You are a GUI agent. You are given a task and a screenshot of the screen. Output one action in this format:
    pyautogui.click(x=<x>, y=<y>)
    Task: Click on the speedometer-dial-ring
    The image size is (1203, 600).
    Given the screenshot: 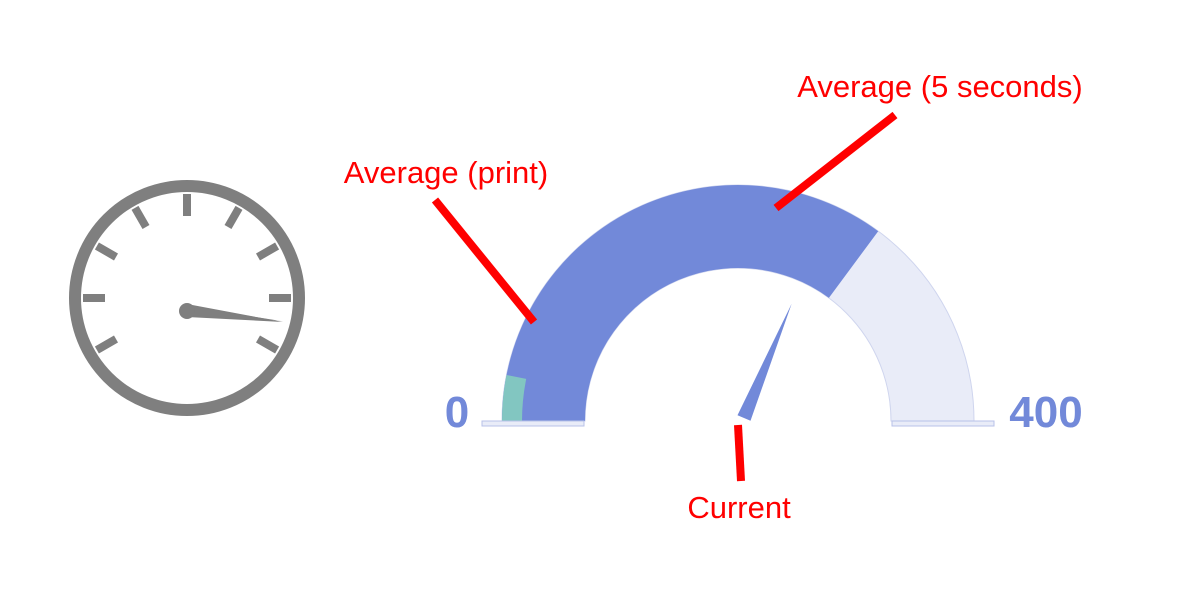 What is the action you would take?
    pyautogui.click(x=187, y=298)
    